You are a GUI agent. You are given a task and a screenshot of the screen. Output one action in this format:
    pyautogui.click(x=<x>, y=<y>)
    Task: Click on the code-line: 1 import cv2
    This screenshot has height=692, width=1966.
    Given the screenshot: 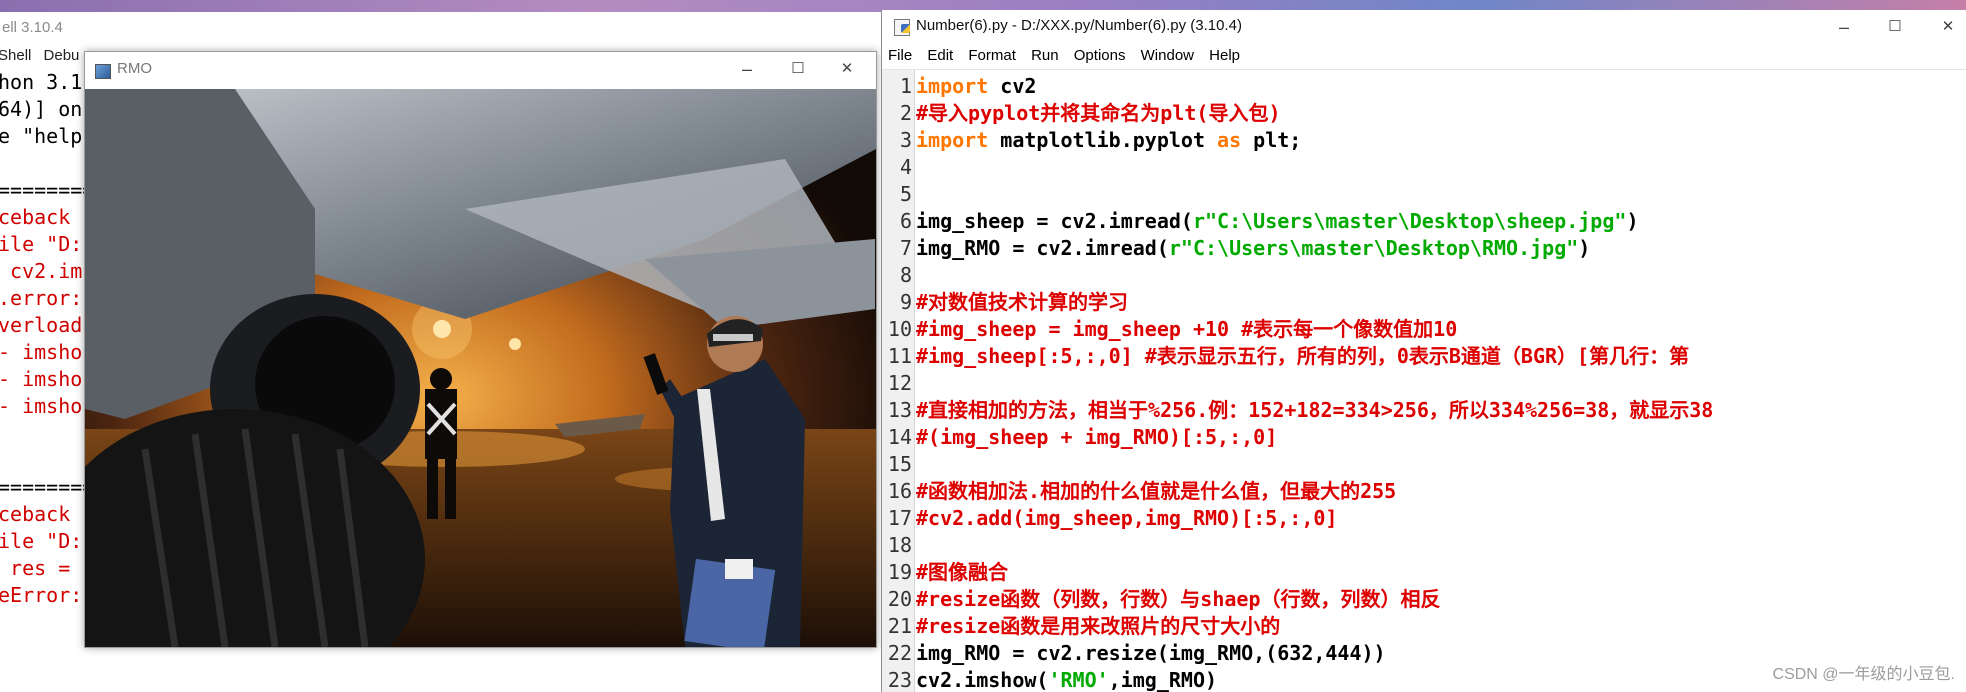 What is the action you would take?
    pyautogui.click(x=1297, y=86)
    